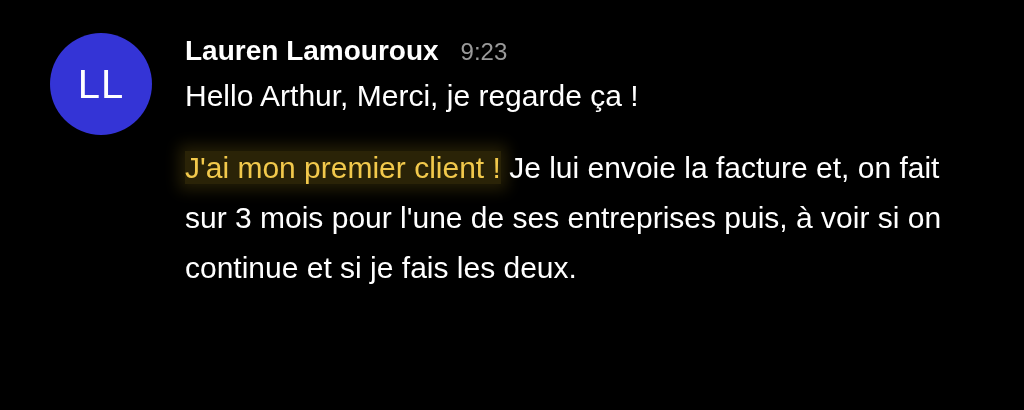 This screenshot has height=410, width=1024. What do you see at coordinates (484, 52) in the screenshot?
I see `message-time: 9:23` at bounding box center [484, 52].